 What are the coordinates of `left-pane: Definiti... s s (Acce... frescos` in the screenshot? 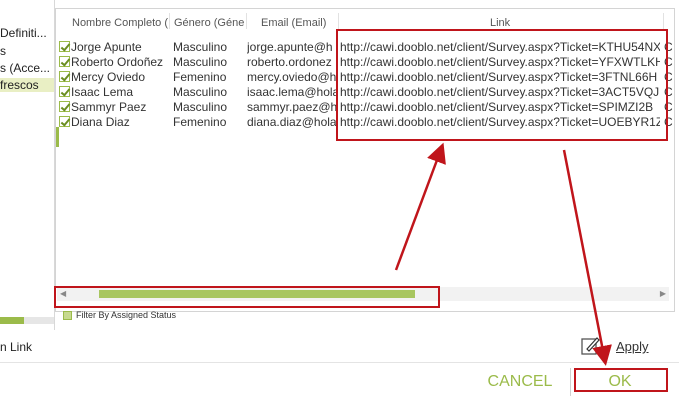 It's located at (27, 165).